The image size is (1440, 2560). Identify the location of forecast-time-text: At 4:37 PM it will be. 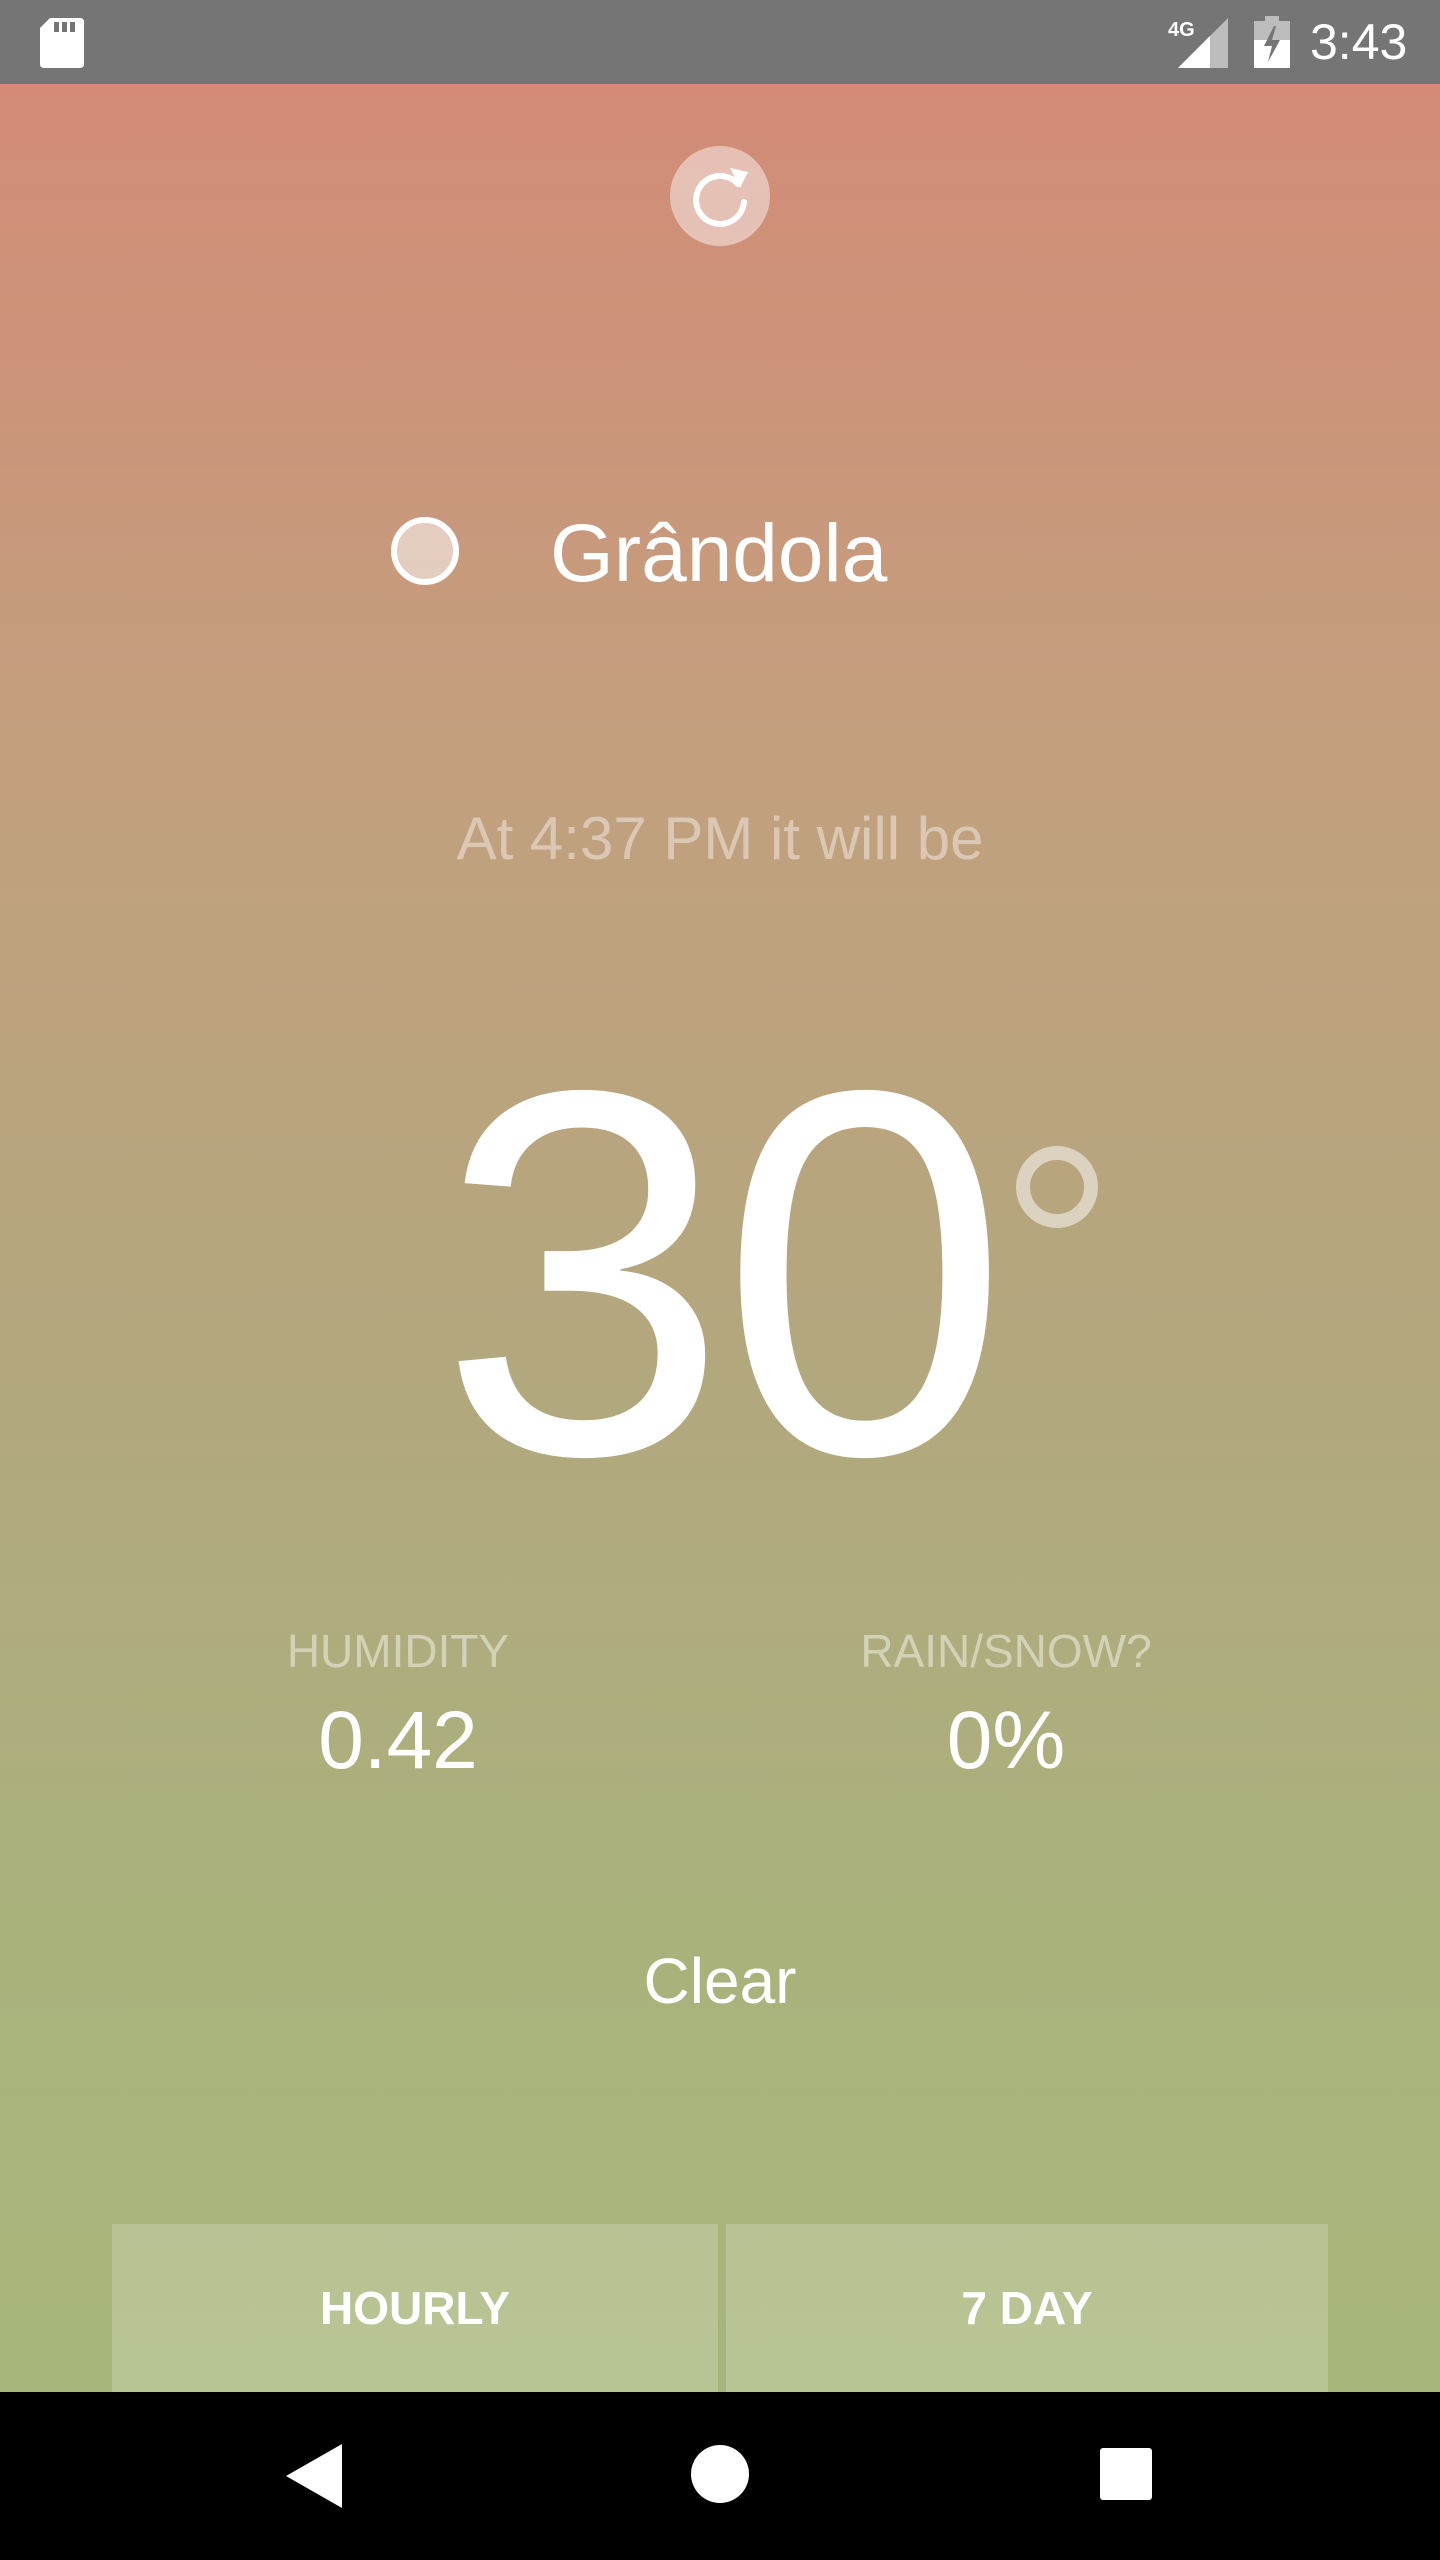
(720, 838).